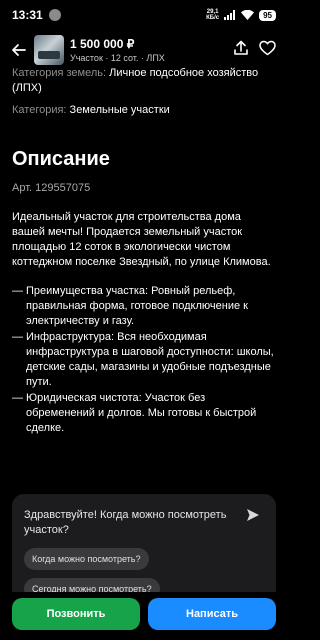 This screenshot has height=640, width=320. What do you see at coordinates (39, 110) in the screenshot?
I see `param-label: Категория:` at bounding box center [39, 110].